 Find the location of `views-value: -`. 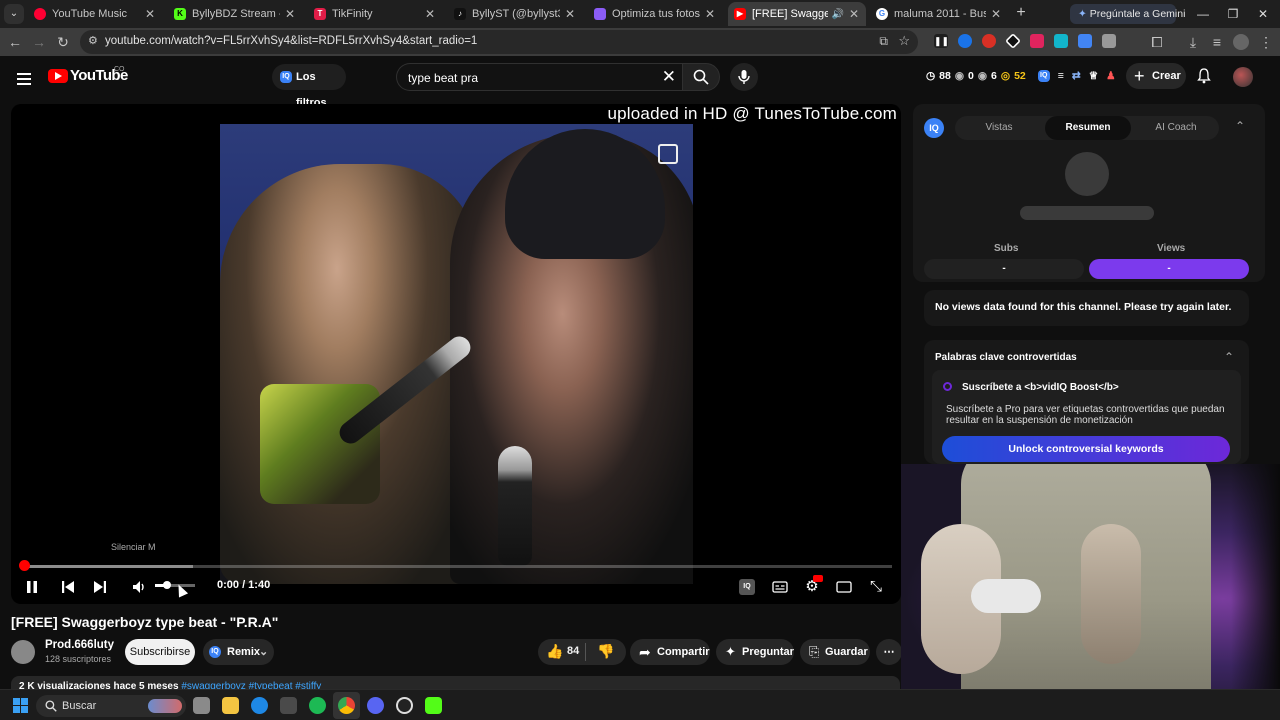

views-value: - is located at coordinates (1169, 269).